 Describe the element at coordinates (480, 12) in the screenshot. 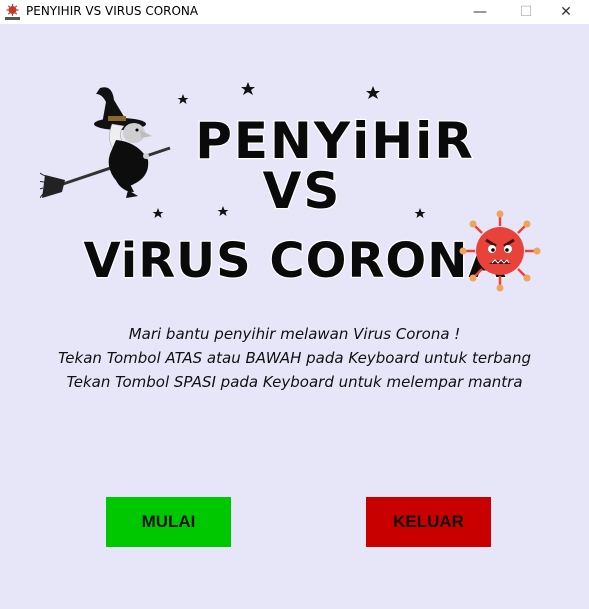

I see `minimize-button: —` at that location.